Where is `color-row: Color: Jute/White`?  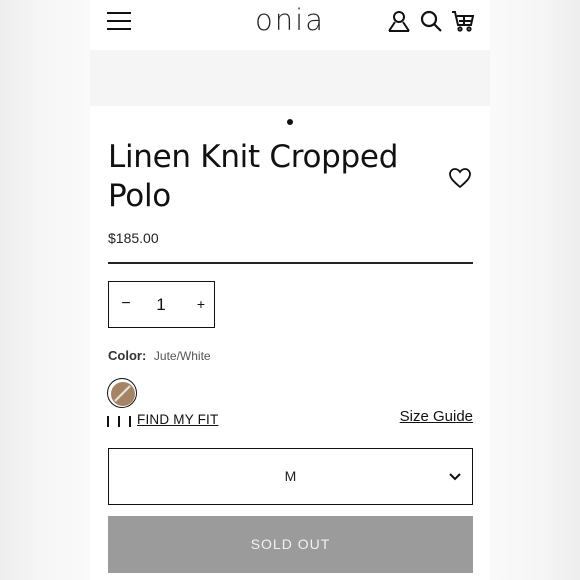 color-row: Color: Jute/White is located at coordinates (159, 355).